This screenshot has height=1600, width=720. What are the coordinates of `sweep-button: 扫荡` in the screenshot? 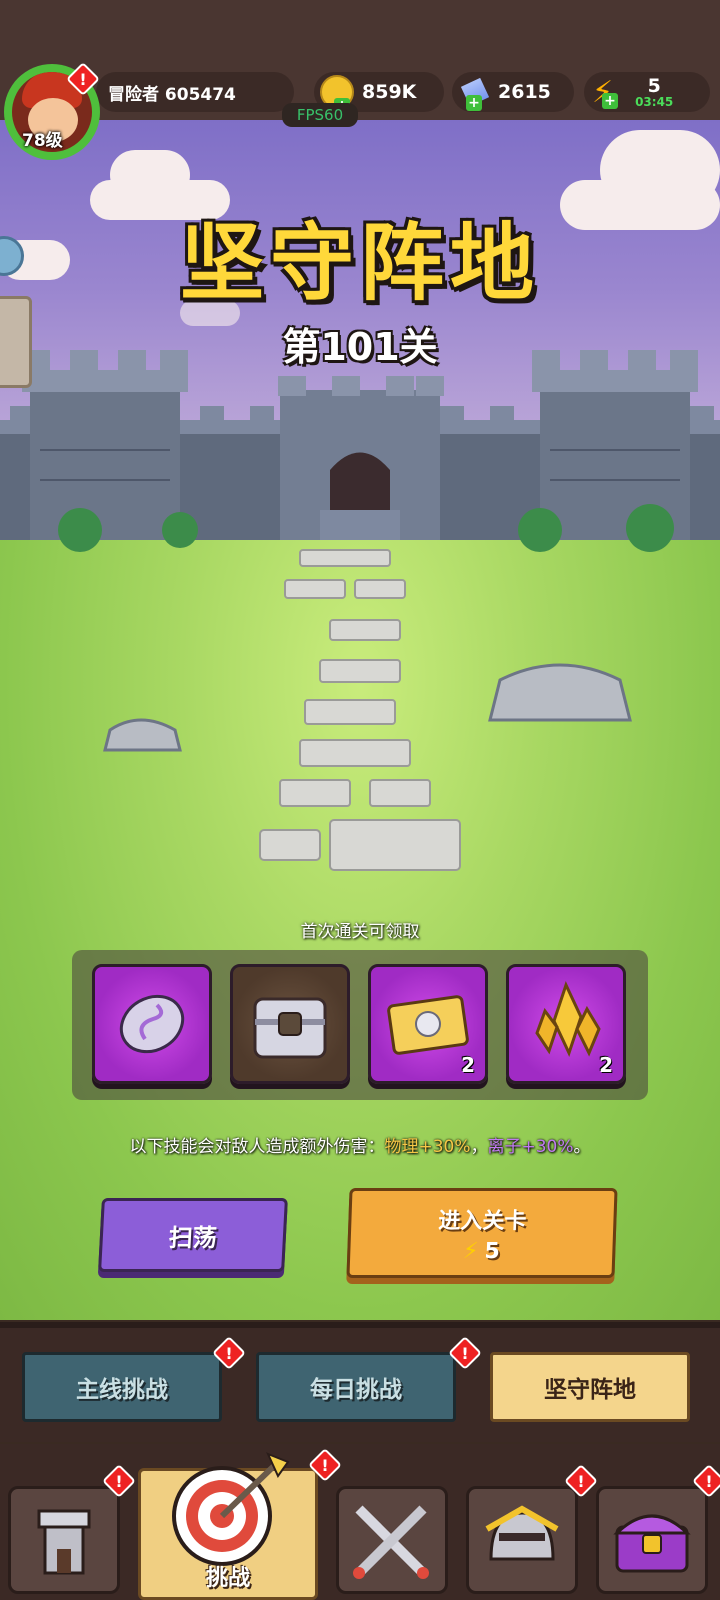 It's located at (193, 1235).